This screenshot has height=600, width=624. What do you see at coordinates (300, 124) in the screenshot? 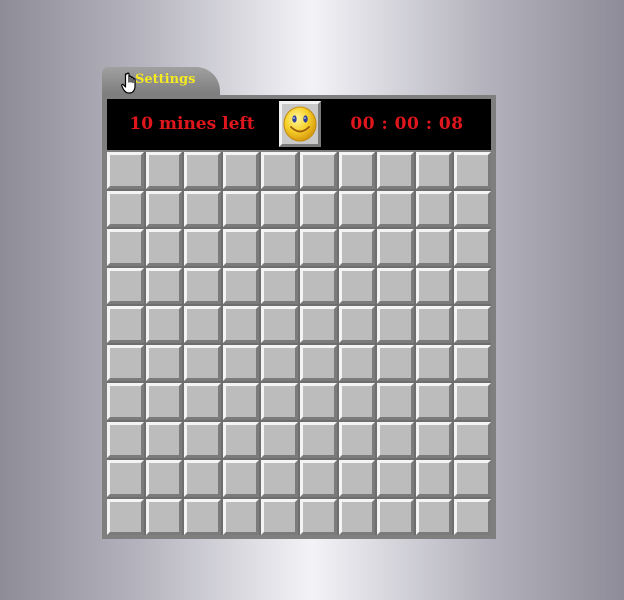
I see `new-game-button` at bounding box center [300, 124].